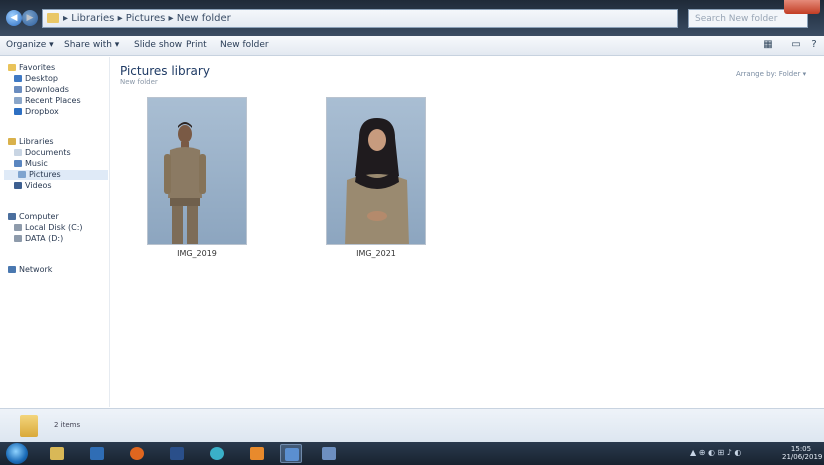 The height and width of the screenshot is (465, 824). I want to click on close-button, so click(802, 7).